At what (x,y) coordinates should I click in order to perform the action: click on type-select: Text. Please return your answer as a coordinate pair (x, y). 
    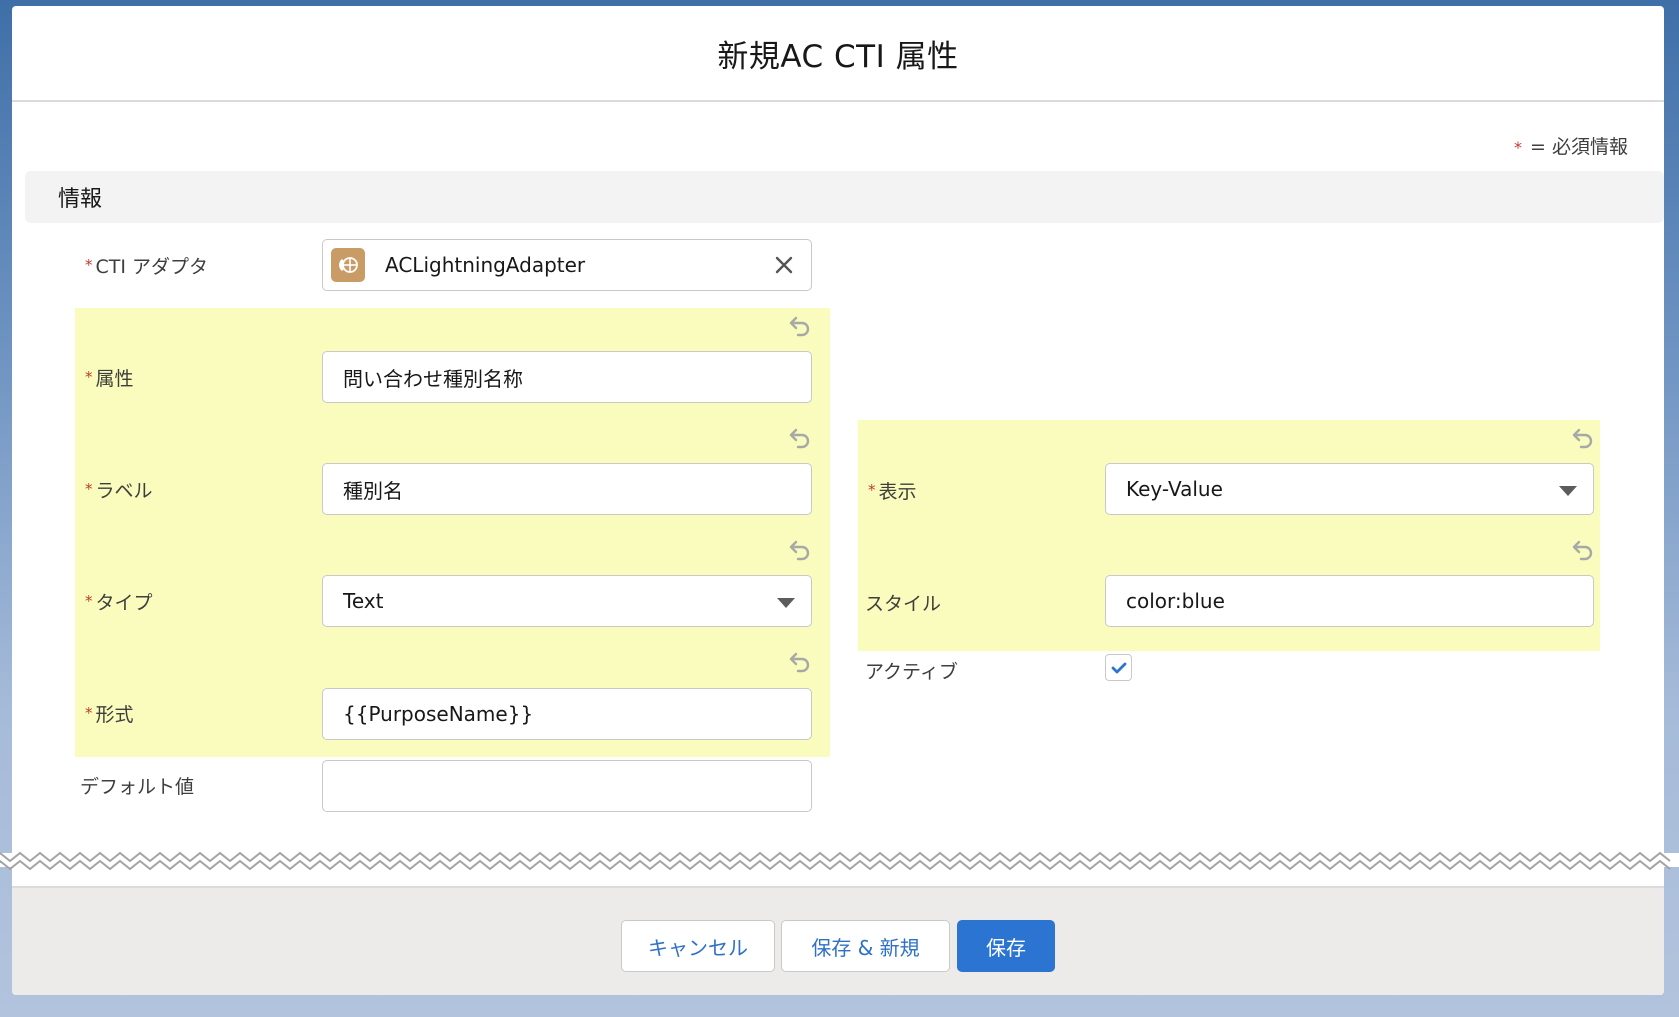
    Looking at the image, I should click on (567, 601).